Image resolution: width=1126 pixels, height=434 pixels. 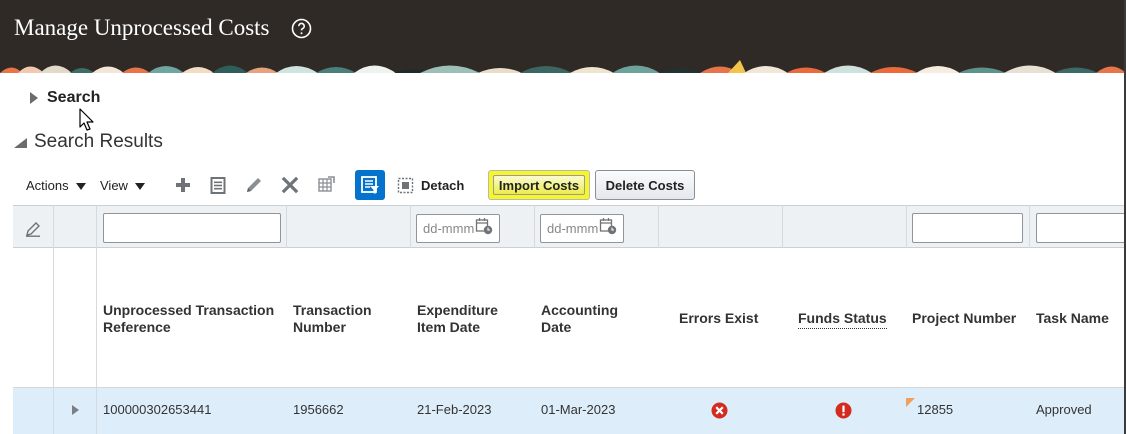 What do you see at coordinates (142, 27) in the screenshot?
I see `page-title: Manage Unprocessed Costs` at bounding box center [142, 27].